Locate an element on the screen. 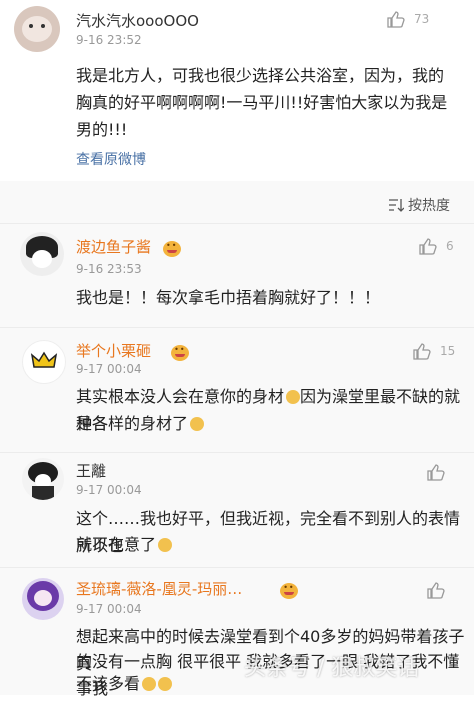 This screenshot has height=702, width=474. post-text-line-1: 我是北方人，可我也很少选择公共浴室，因为，我的 is located at coordinates (260, 75).